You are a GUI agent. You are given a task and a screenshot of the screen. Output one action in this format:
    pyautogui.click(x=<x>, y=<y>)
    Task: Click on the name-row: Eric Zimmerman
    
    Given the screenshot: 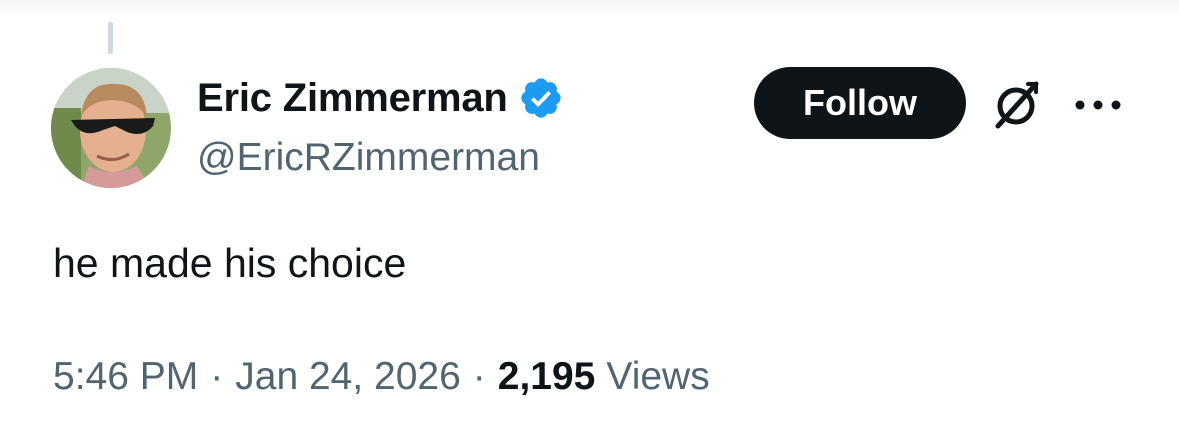 What is the action you would take?
    pyautogui.click(x=380, y=98)
    